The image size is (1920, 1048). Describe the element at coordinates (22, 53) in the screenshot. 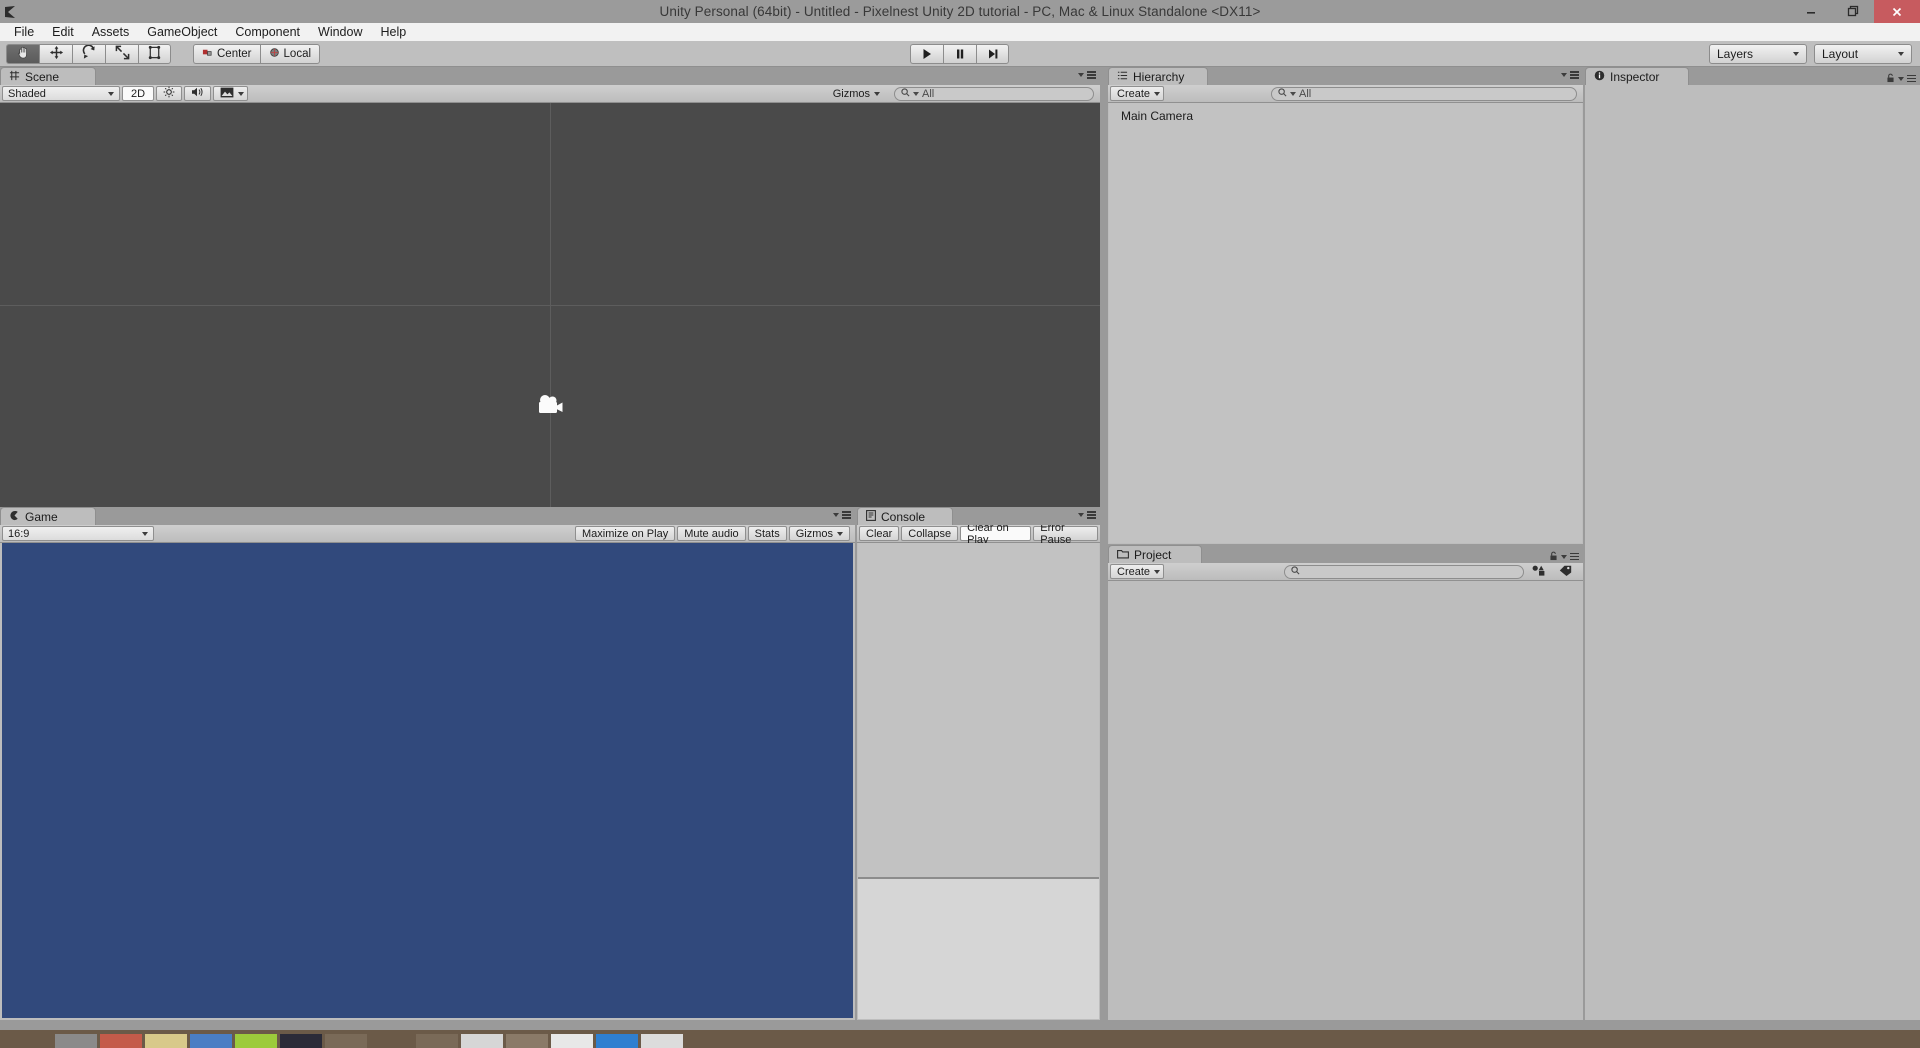

I see `hand-tool-button` at that location.